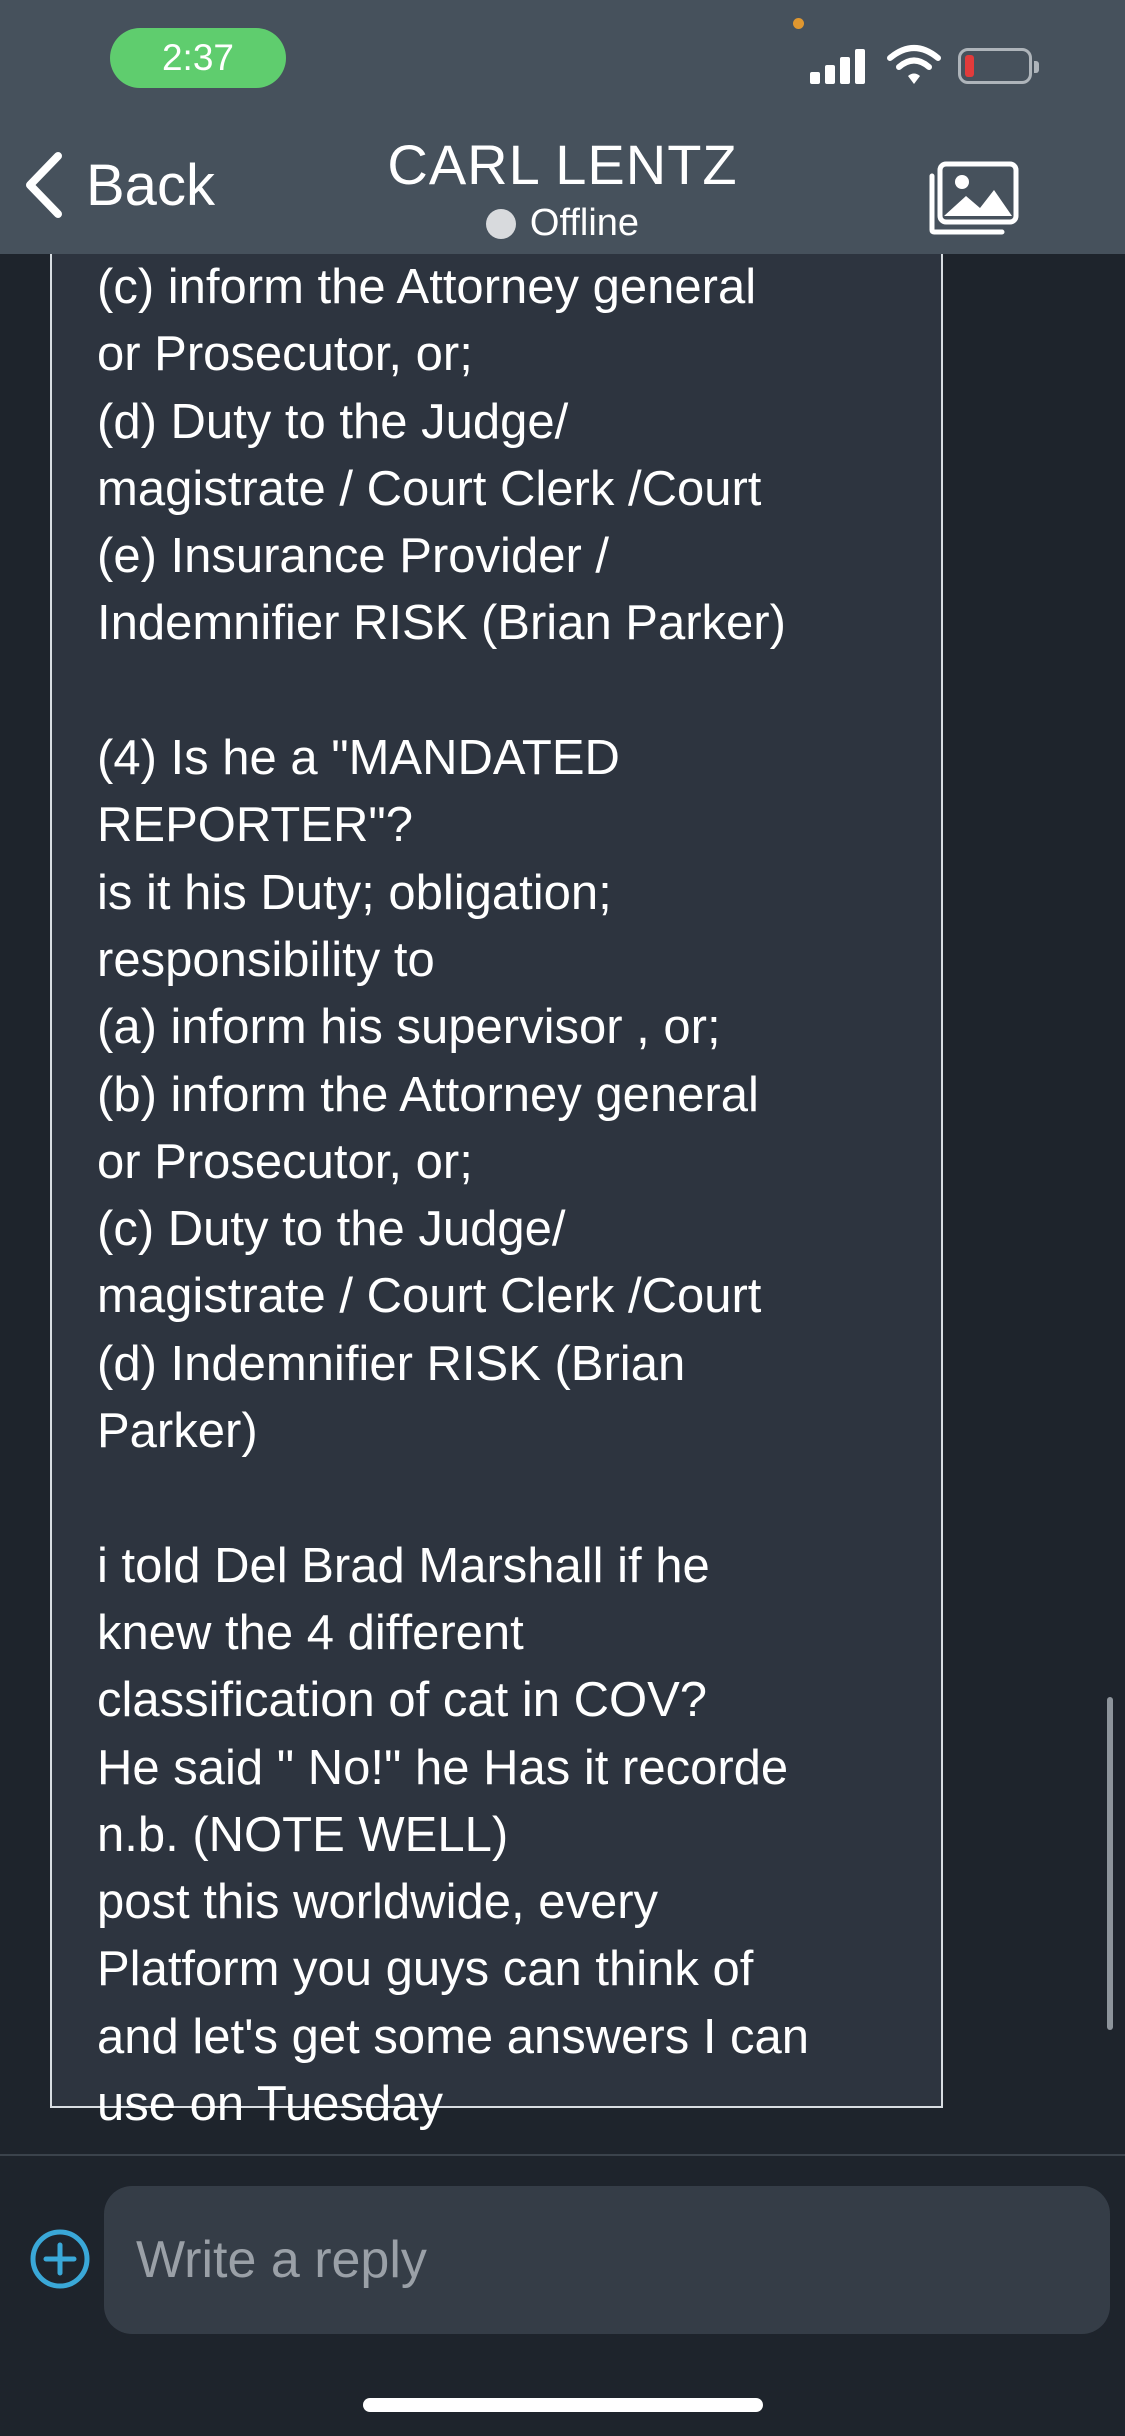  I want to click on battery-icon, so click(998, 66).